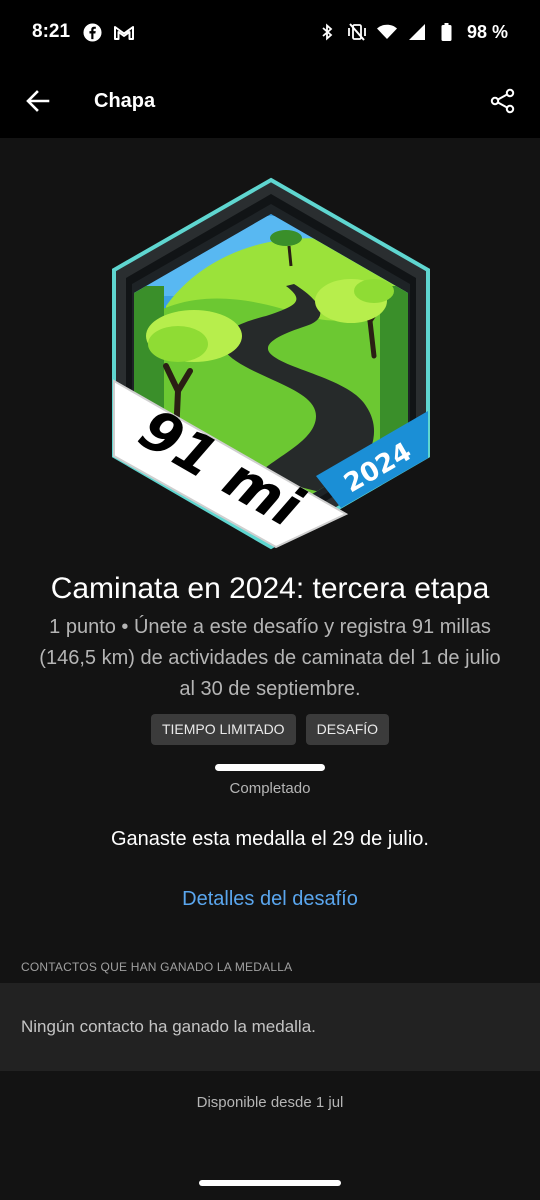 This screenshot has height=1200, width=540. I want to click on available-since-text: Disponible desde 1 jul, so click(270, 1102).